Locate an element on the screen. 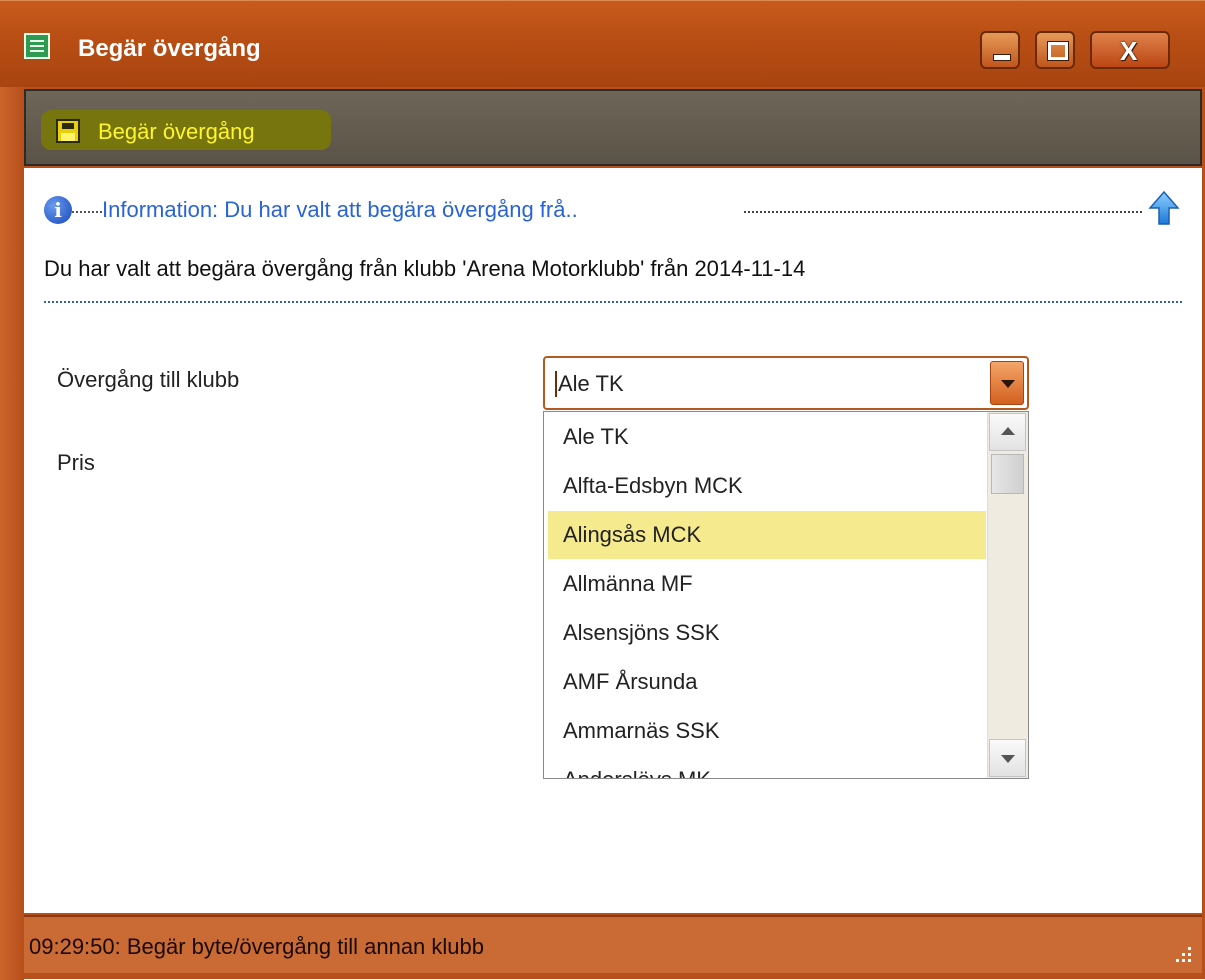 This screenshot has width=1205, height=980. request-transfer-button: Begär övergång is located at coordinates (186, 130).